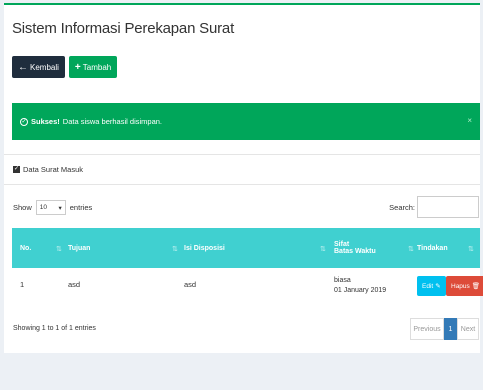 Image resolution: width=483 pixels, height=390 pixels. Describe the element at coordinates (44, 67) in the screenshot. I see `back-button-label: Kembali` at that location.